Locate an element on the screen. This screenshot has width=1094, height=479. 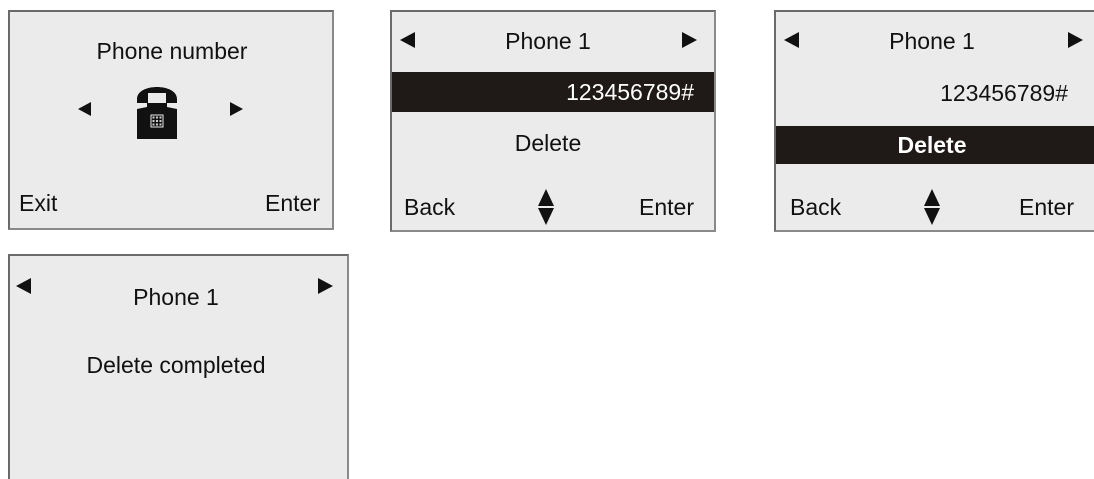
screen-phone-number-menu: Phone number Exit Enter is located at coordinates (171, 120).